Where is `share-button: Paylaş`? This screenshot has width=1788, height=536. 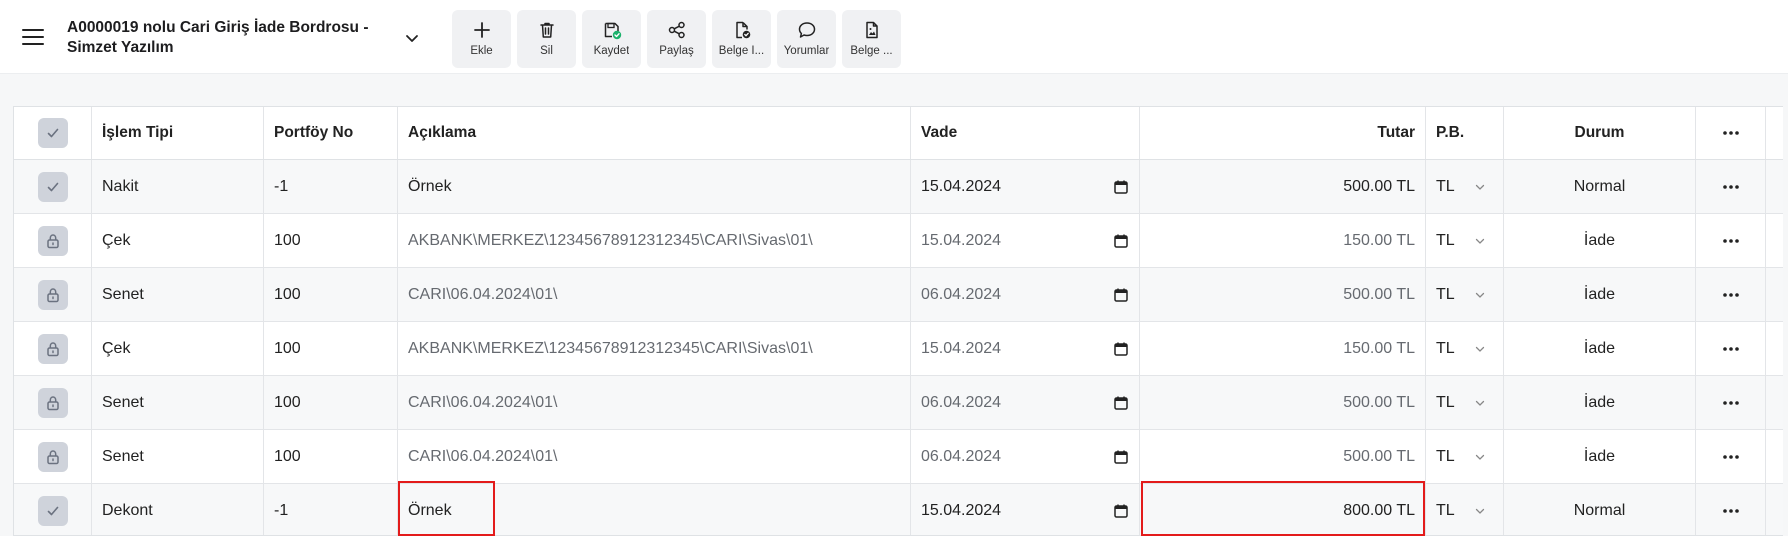
share-button: Paylaş is located at coordinates (676, 39).